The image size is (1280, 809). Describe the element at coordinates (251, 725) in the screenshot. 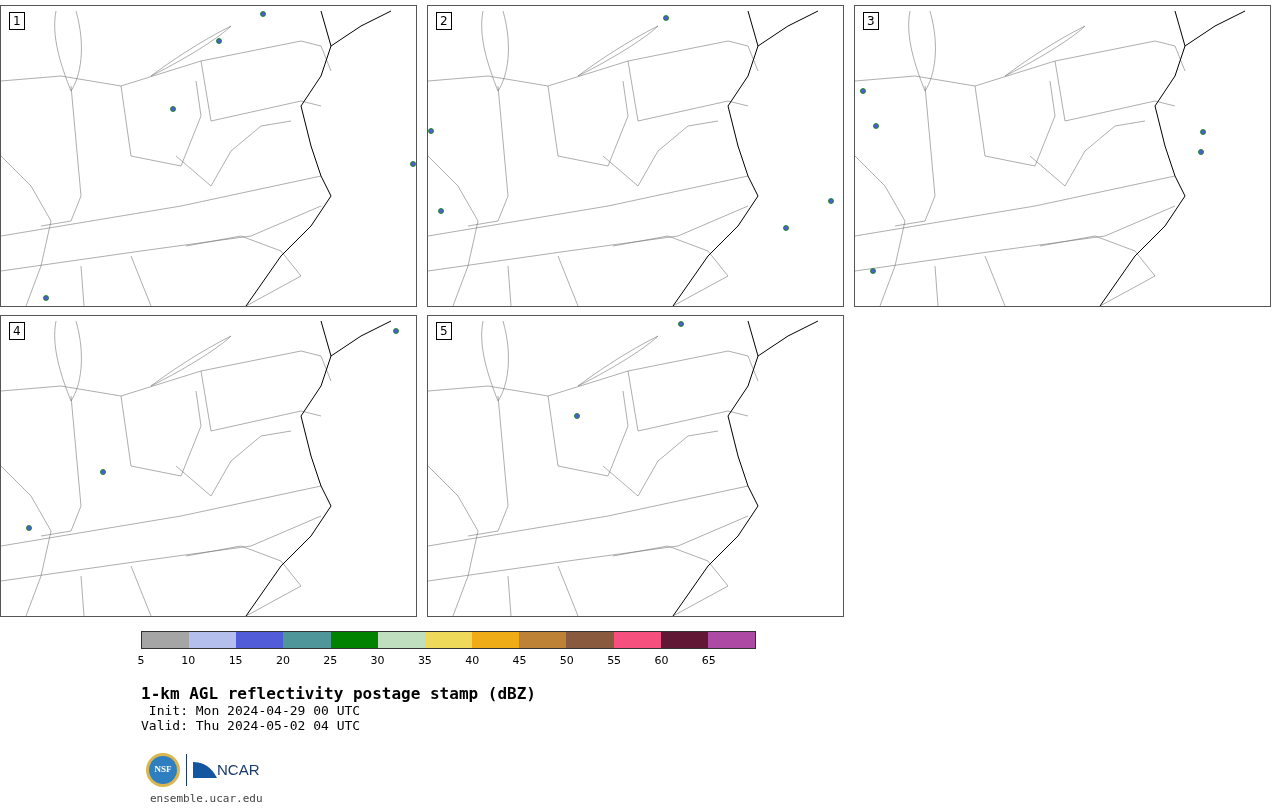

I see `valid-time: Valid: Thu 2024-05-02 04 UTC` at that location.